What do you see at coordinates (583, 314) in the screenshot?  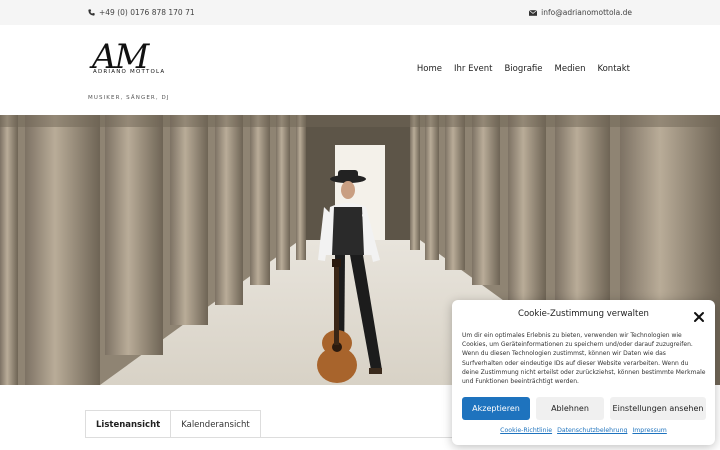 I see `cookie-dialog-title: Cookie-Zustimmung verwalten` at bounding box center [583, 314].